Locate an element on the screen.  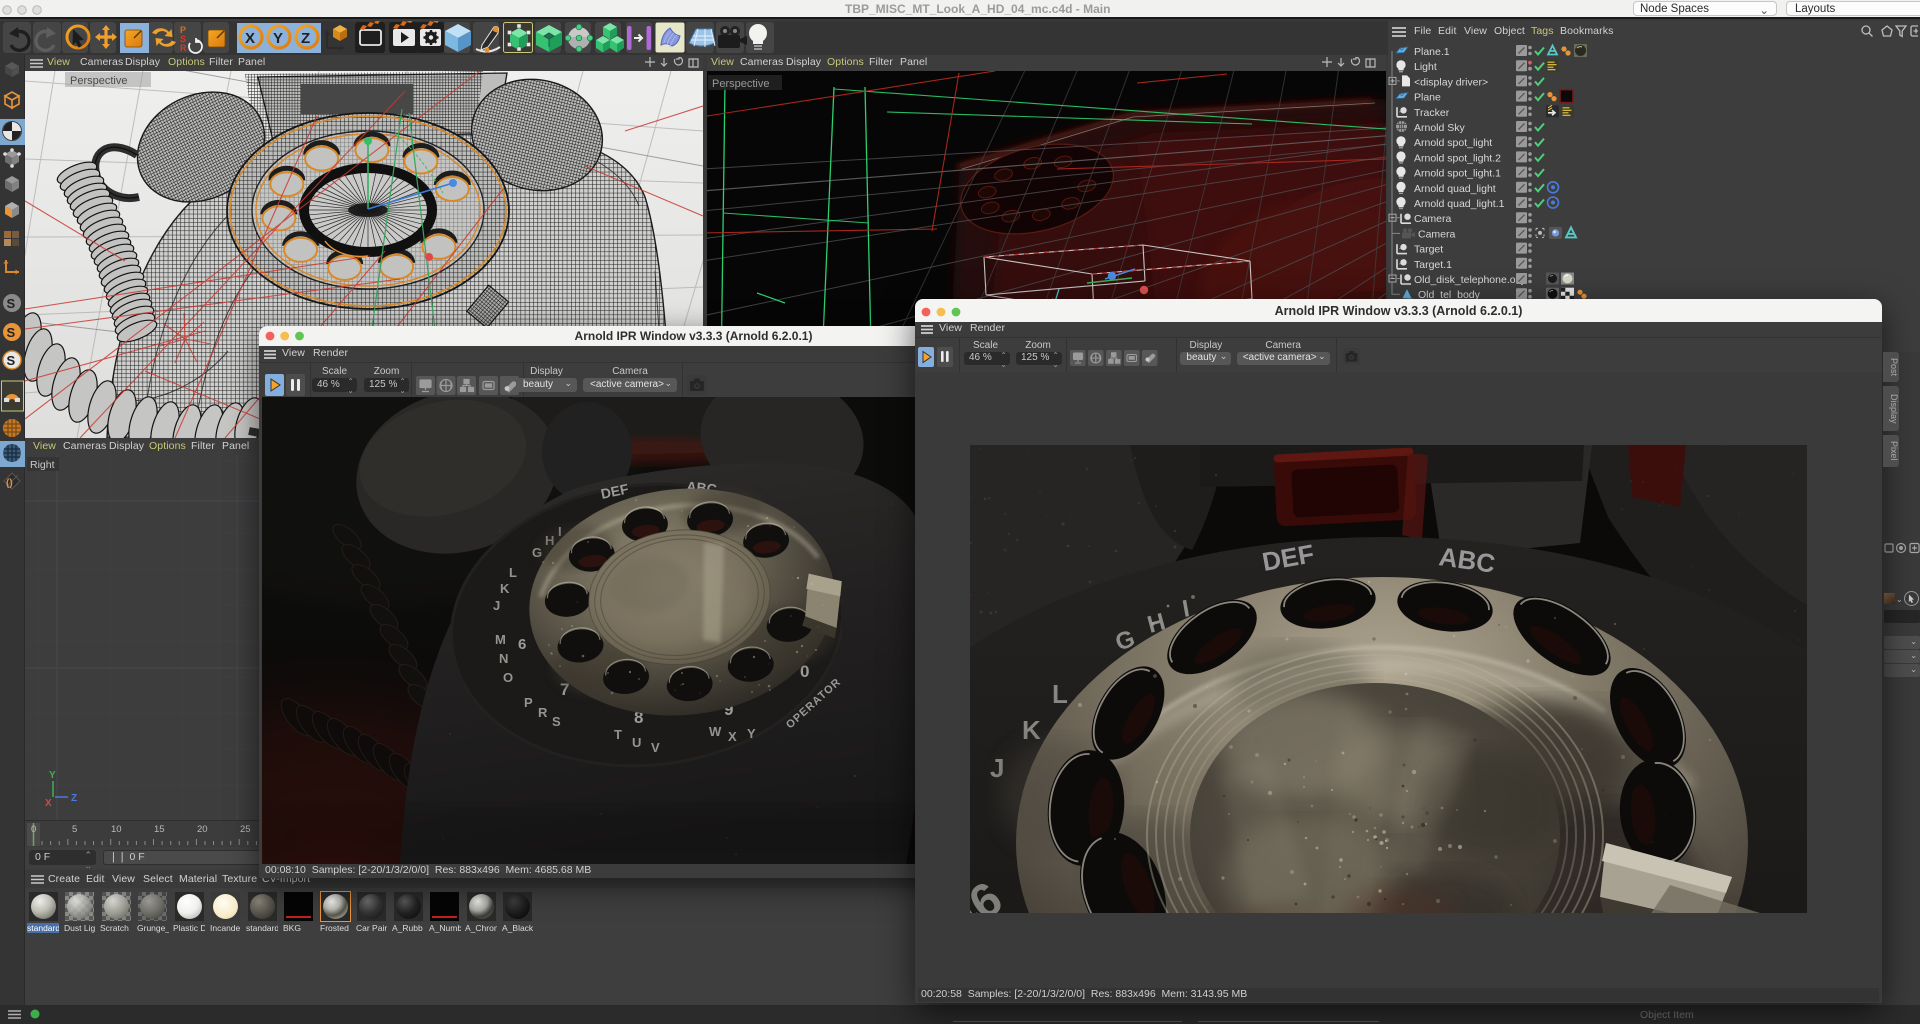
svg-text: Plane is located at coordinates (1427, 98).